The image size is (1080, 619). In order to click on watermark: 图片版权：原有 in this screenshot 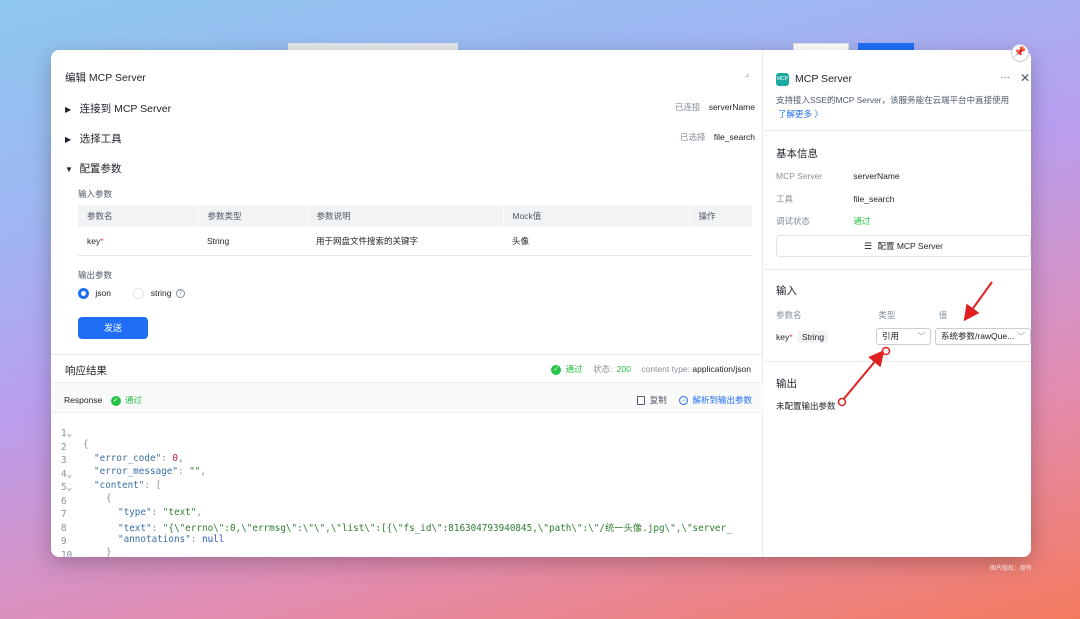, I will do `click(1011, 569)`.